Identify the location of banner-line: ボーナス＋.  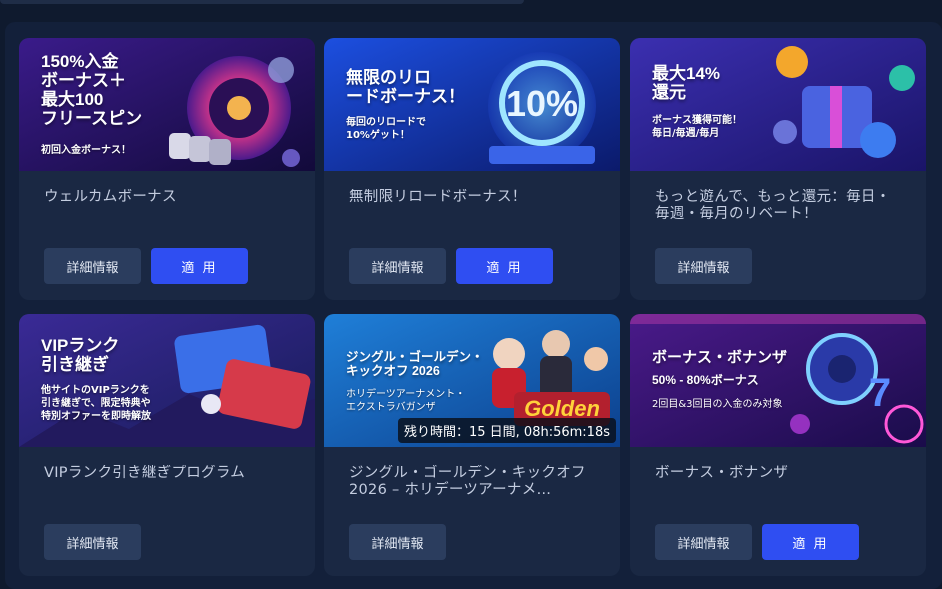
(83, 81).